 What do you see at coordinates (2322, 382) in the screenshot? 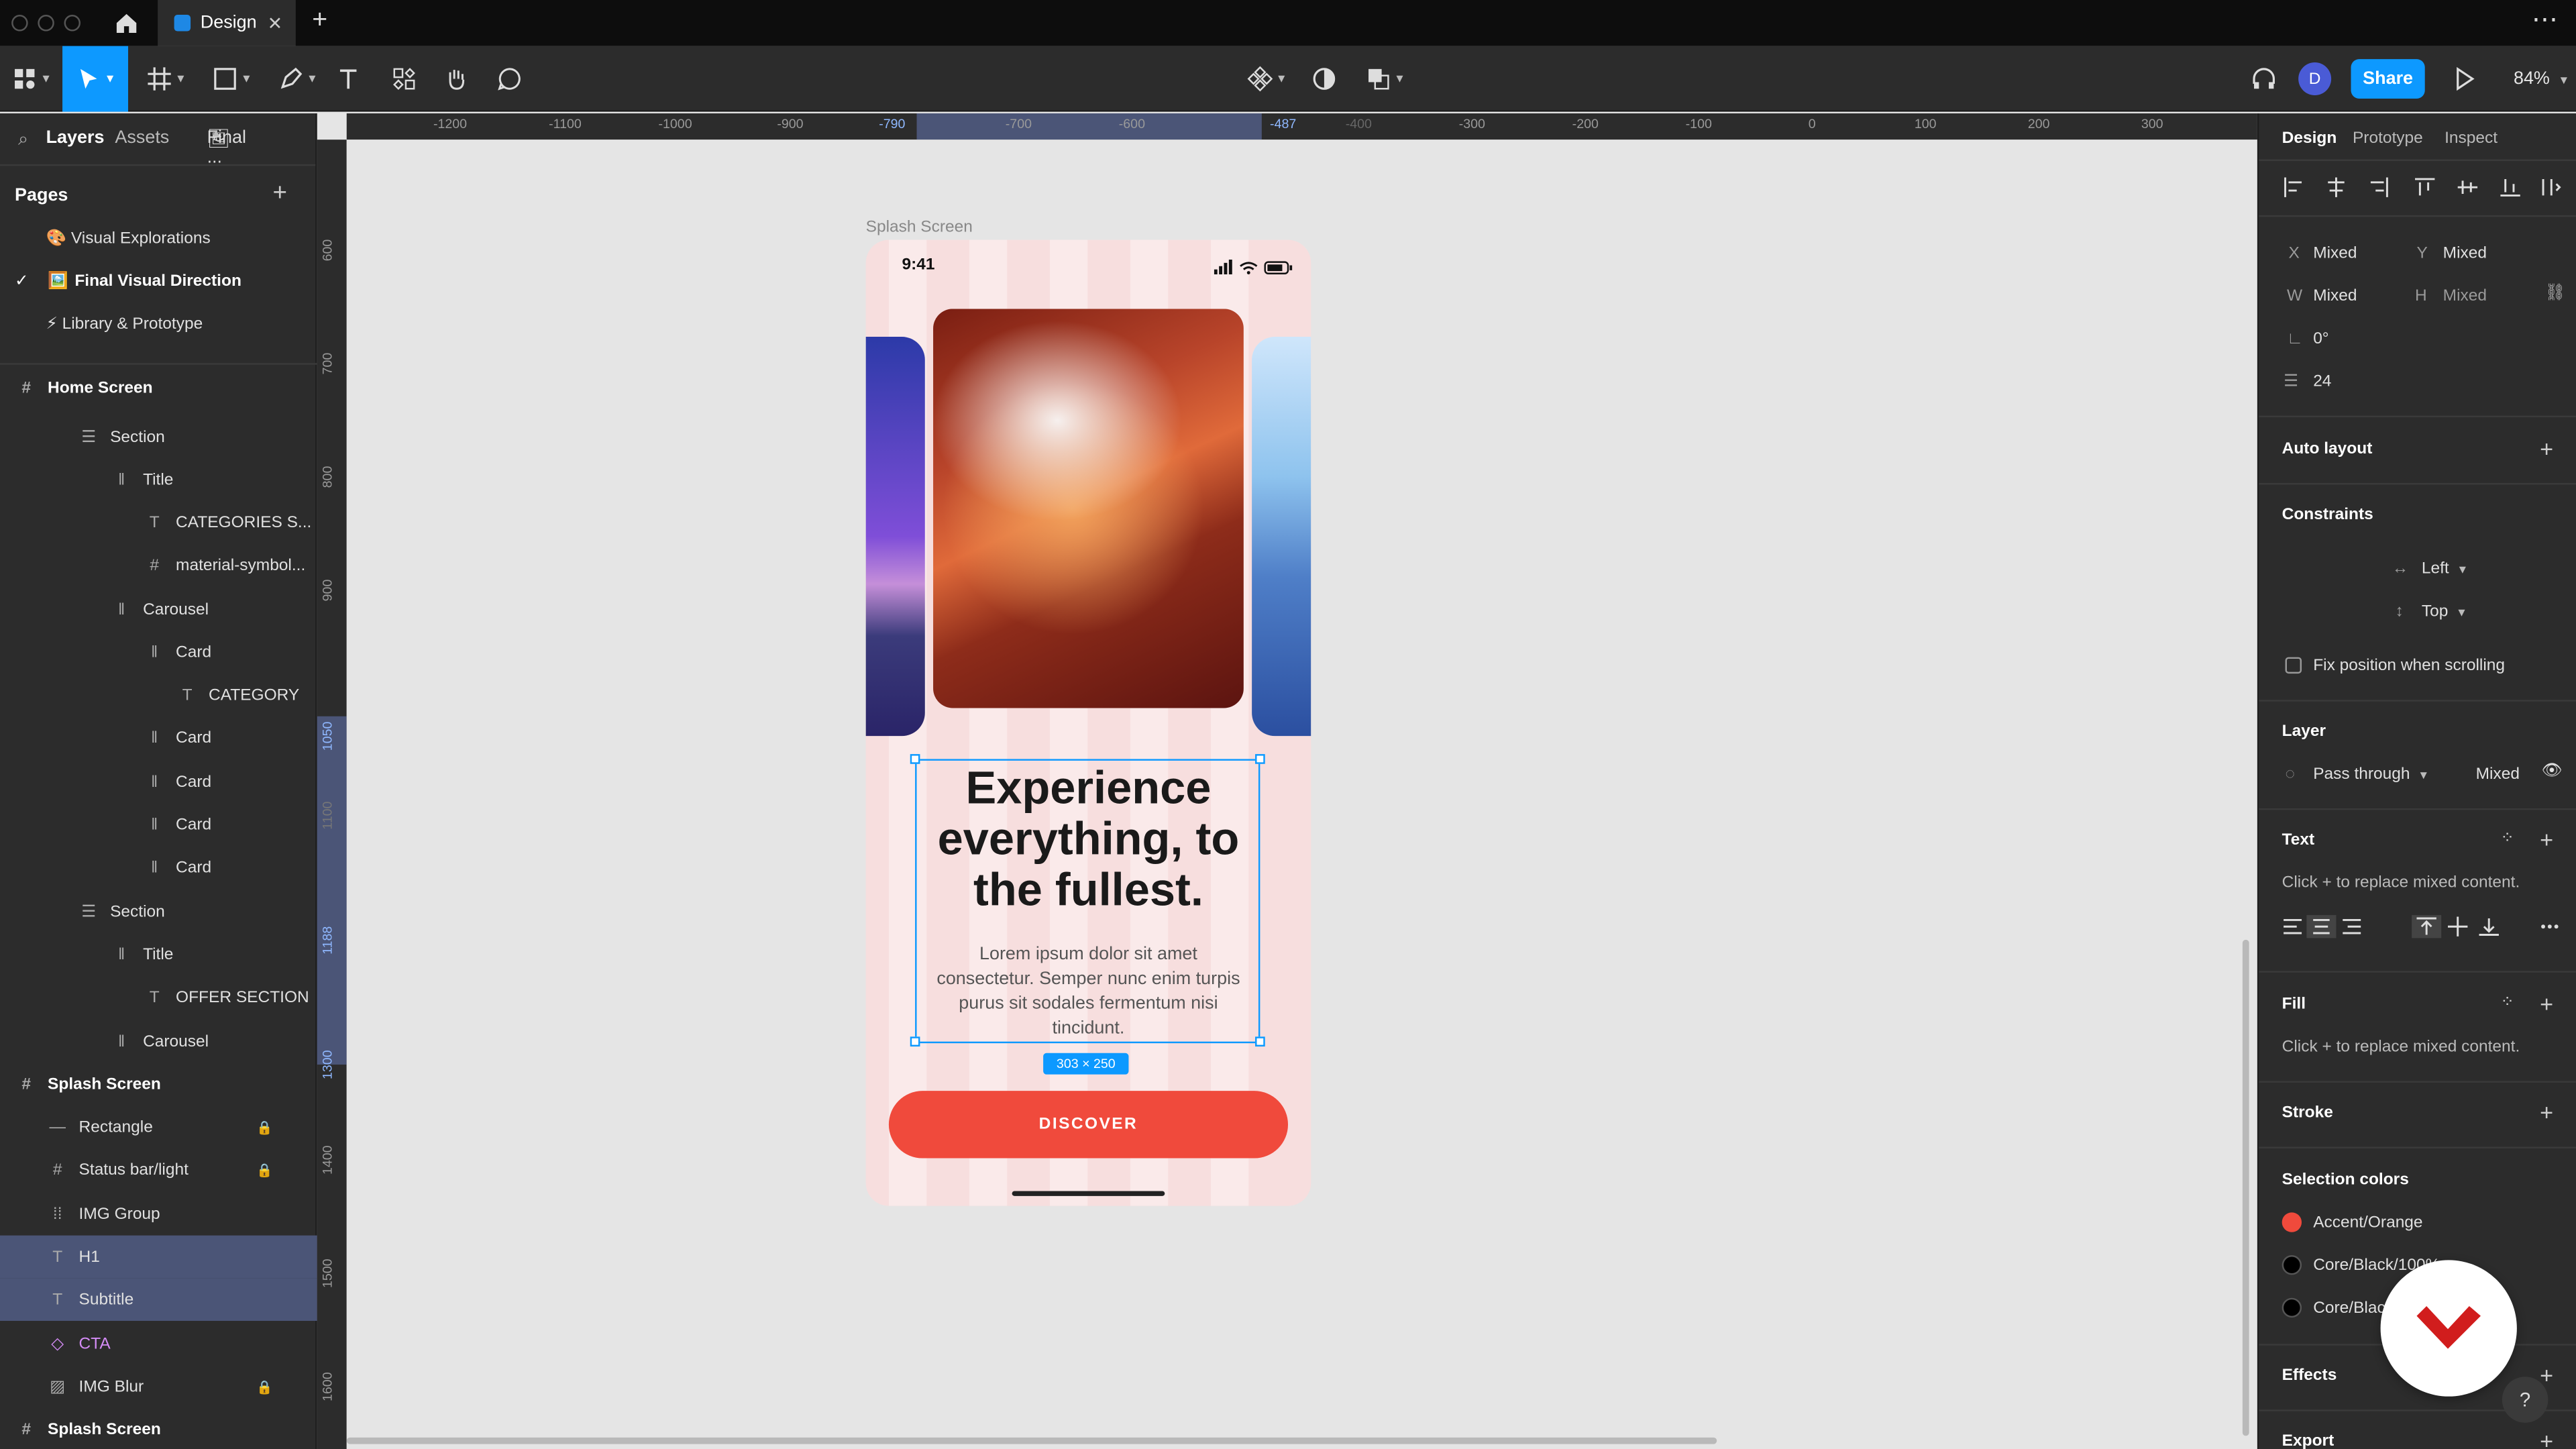
I see `spacing-field: 24` at bounding box center [2322, 382].